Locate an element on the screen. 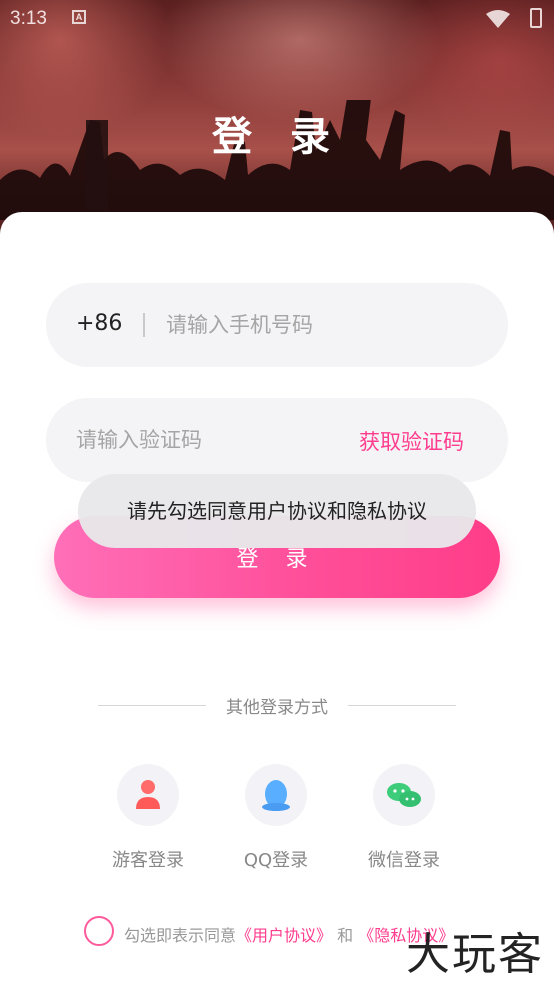 The image size is (554, 985). wechat-icon is located at coordinates (404, 795).